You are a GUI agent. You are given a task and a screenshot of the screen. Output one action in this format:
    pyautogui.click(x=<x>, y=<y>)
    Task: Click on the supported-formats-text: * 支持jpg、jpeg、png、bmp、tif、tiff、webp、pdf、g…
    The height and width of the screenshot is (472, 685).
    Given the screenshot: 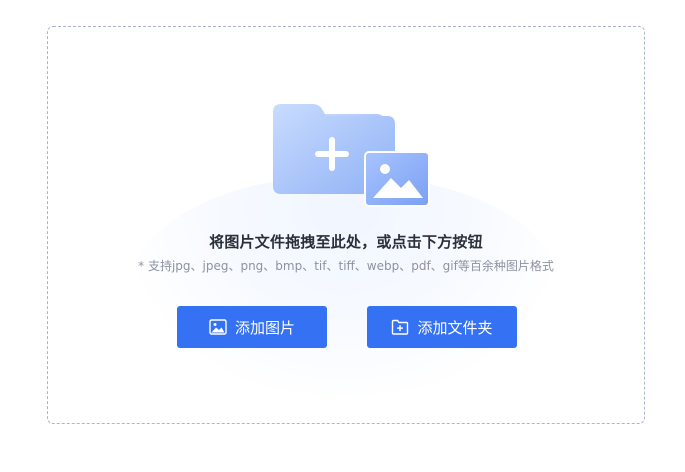 What is the action you would take?
    pyautogui.click(x=346, y=266)
    